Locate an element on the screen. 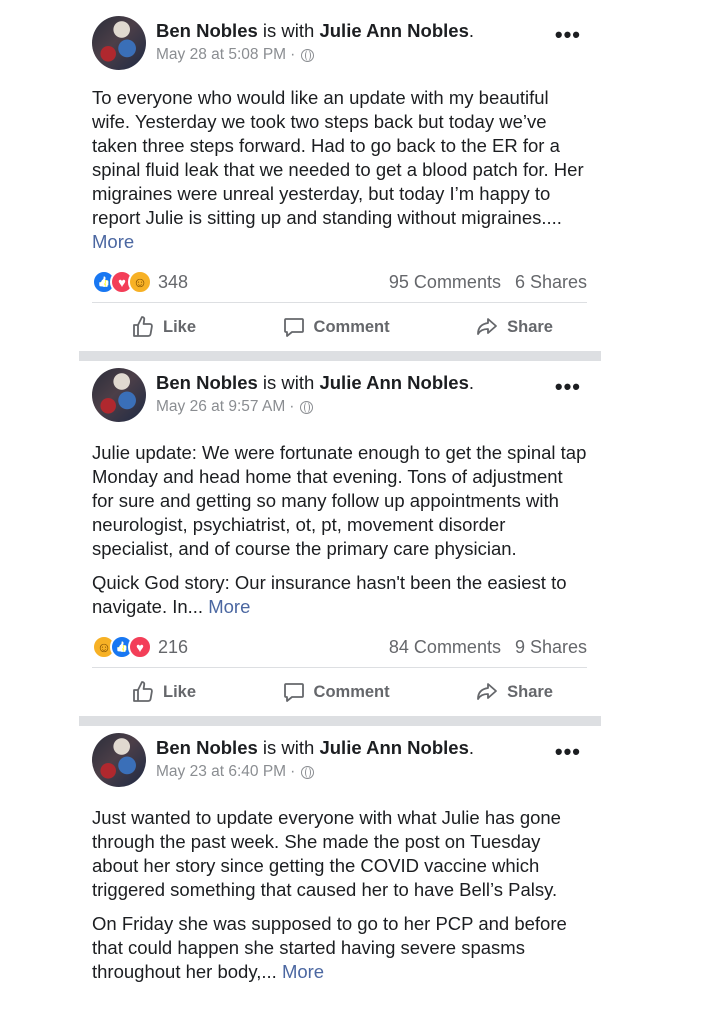 This screenshot has width=708, height=1024. post-date: May 28 at 5:08 PM is located at coordinates (221, 55).